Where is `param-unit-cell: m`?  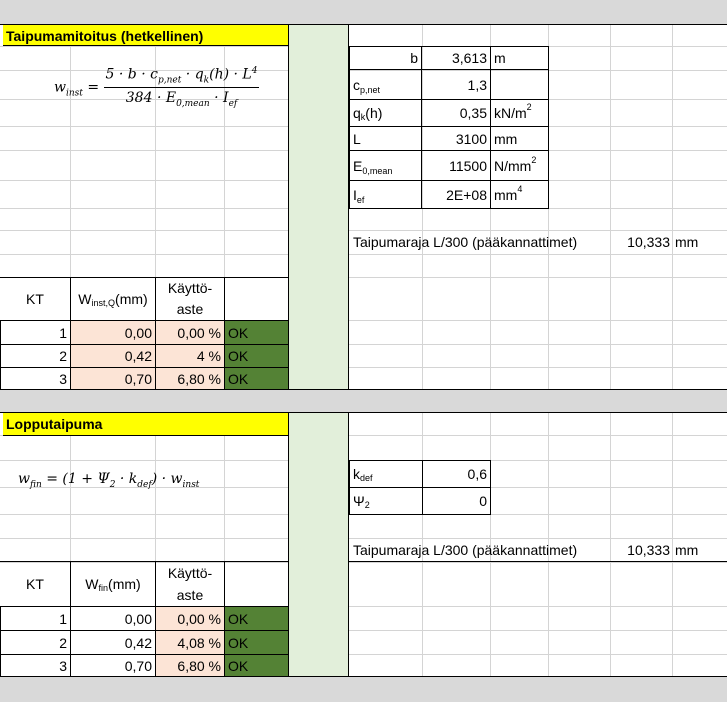 param-unit-cell: m is located at coordinates (519, 58).